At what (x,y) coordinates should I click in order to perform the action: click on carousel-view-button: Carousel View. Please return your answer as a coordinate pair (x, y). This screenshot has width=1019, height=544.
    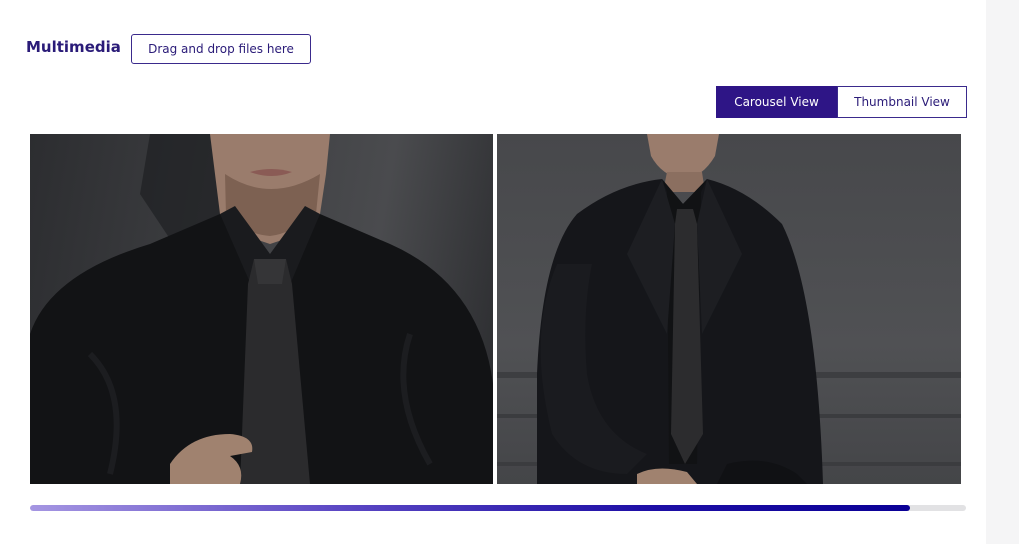
    Looking at the image, I should click on (776, 102).